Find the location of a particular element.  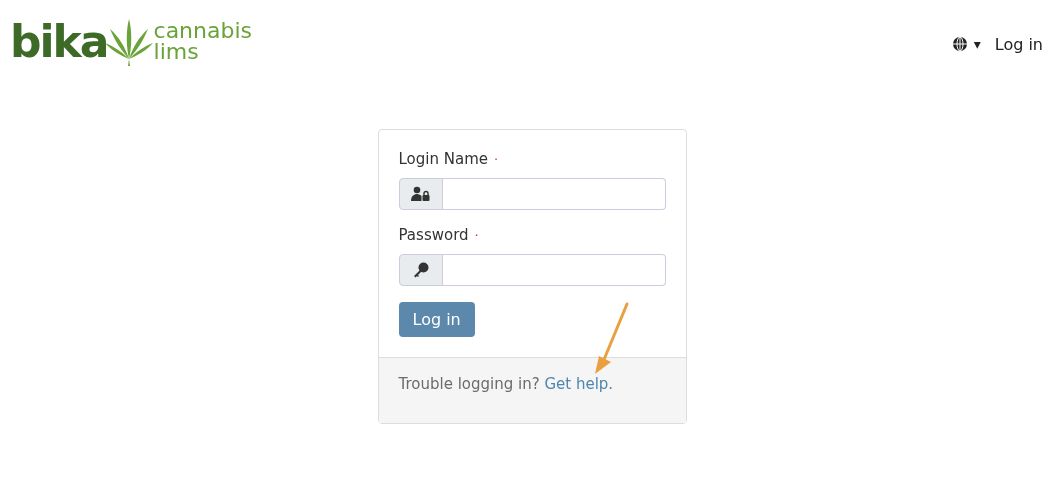

login-link: Log in is located at coordinates (1018, 44).